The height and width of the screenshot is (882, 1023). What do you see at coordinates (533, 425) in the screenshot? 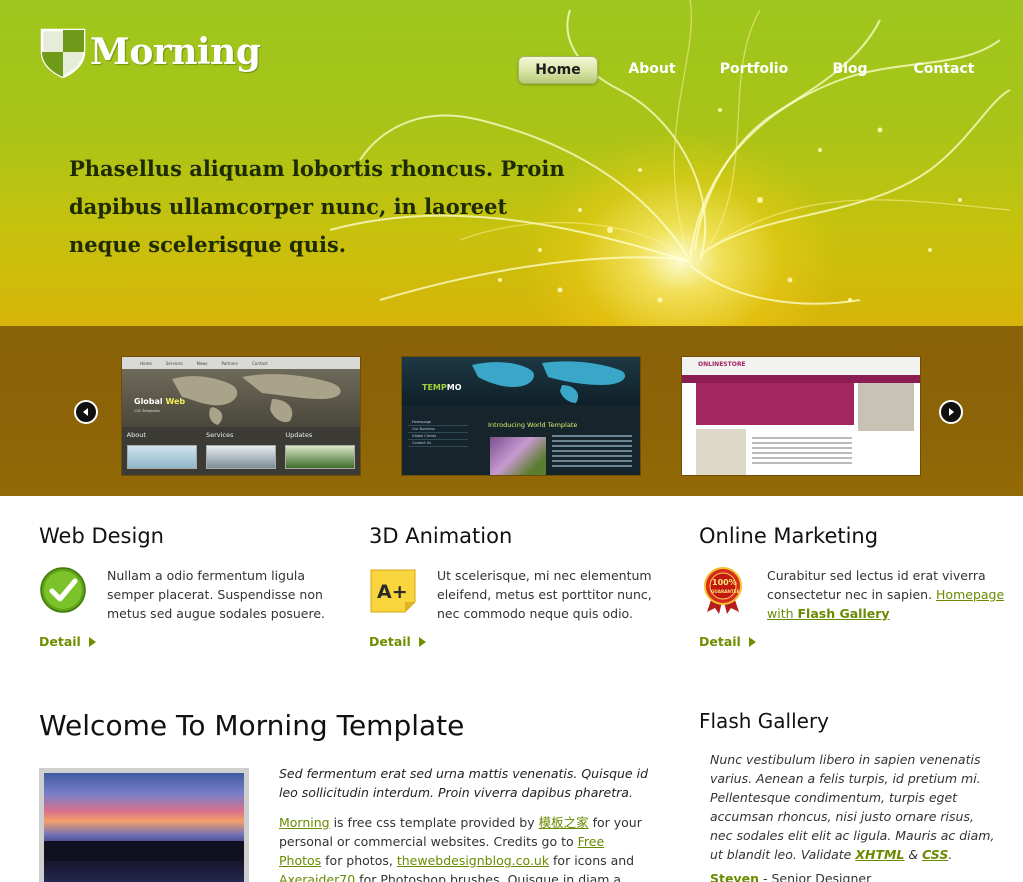
I see `thumb-intro: Introducing World Template` at bounding box center [533, 425].